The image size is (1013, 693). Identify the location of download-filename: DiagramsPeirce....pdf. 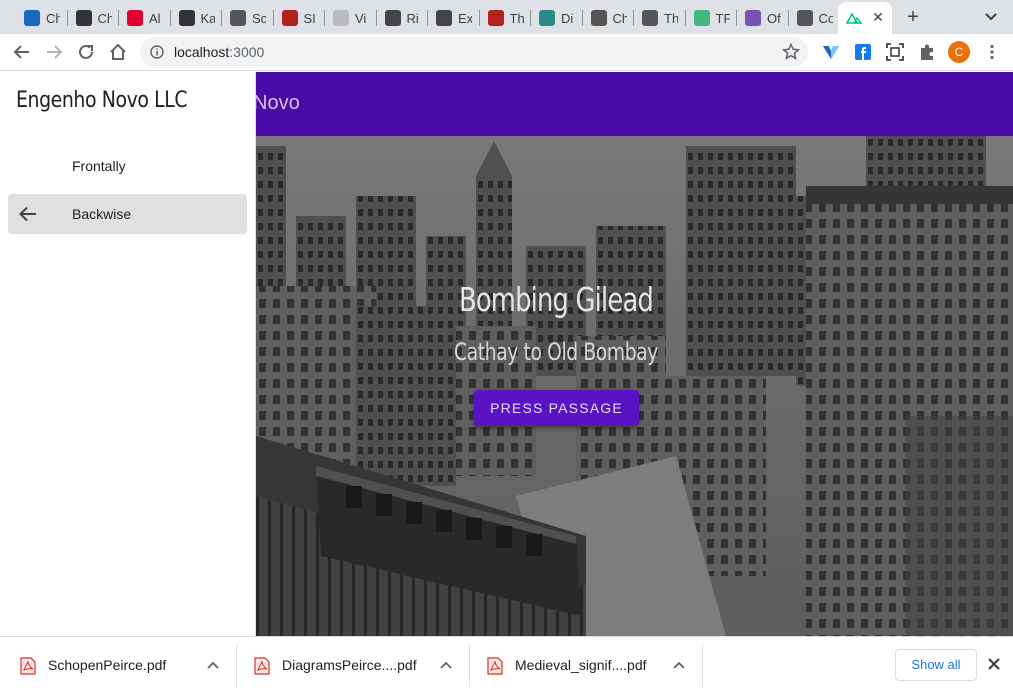
(349, 665).